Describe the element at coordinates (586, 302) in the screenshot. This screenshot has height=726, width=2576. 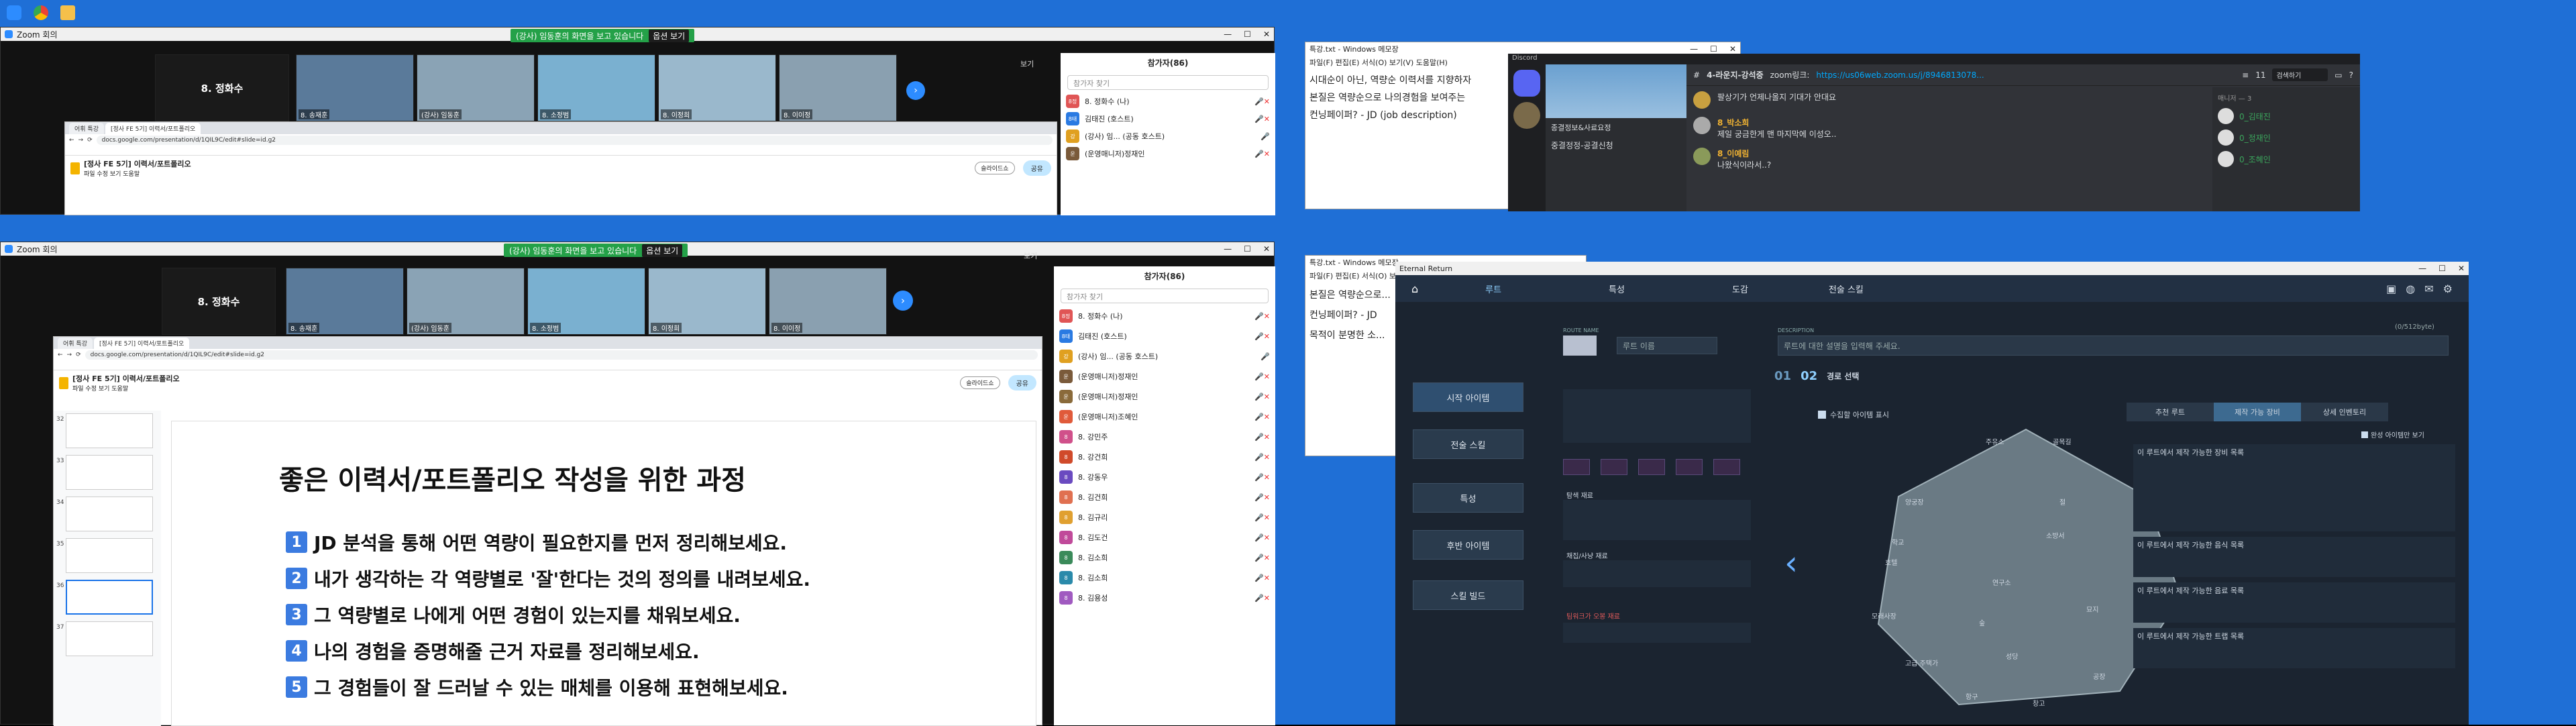
I see `video-tile: 8. 소정범` at that location.